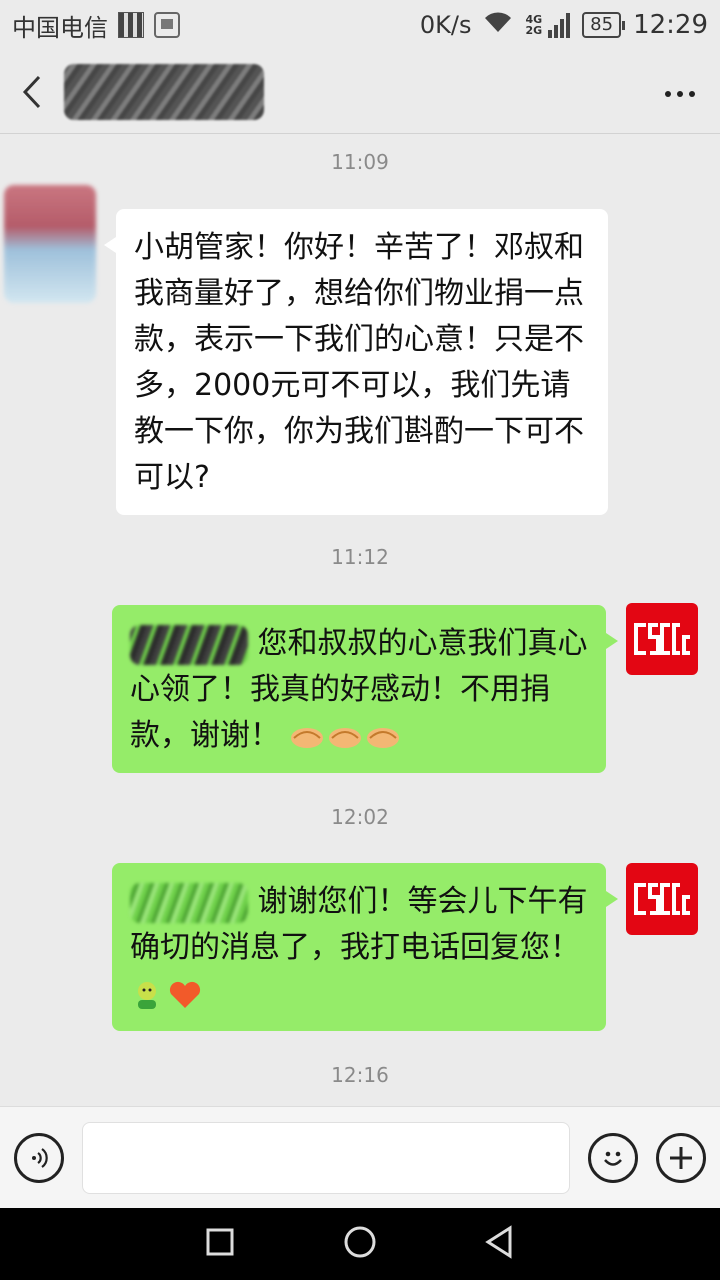  What do you see at coordinates (534, 25) in the screenshot?
I see `network-type: 4G 2G` at bounding box center [534, 25].